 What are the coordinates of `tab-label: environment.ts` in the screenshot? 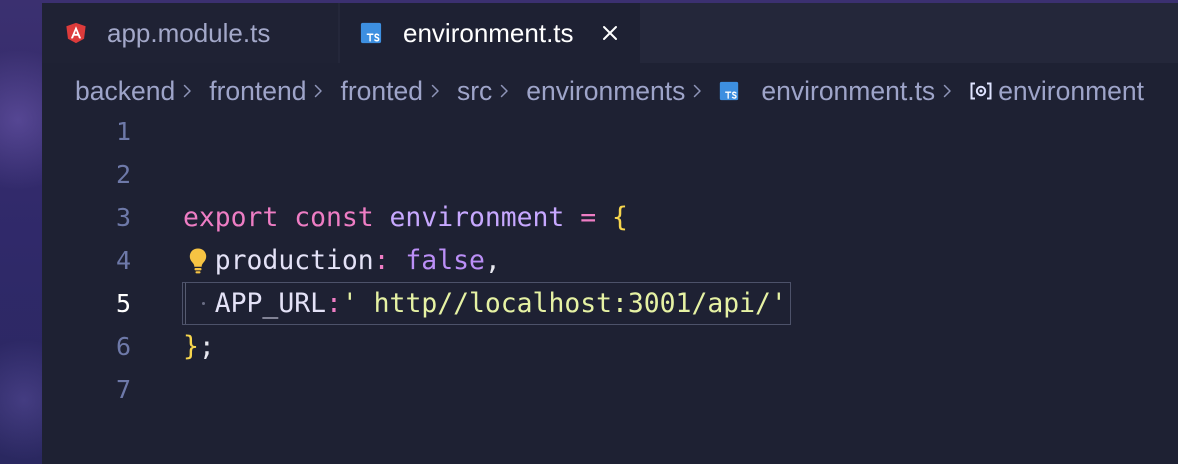 It's located at (488, 33).